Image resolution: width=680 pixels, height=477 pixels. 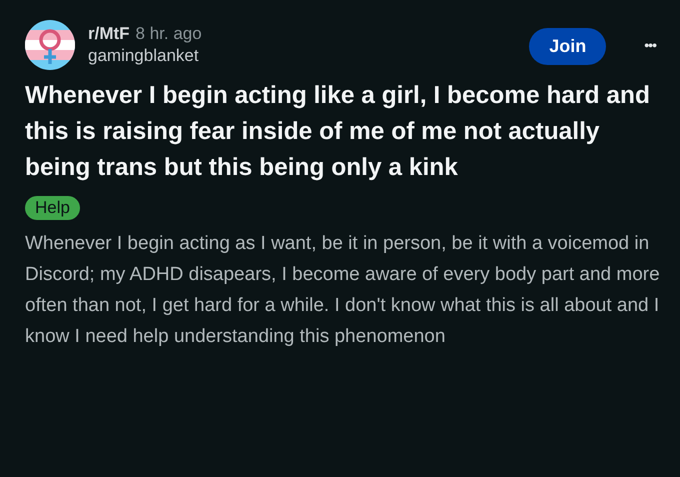 What do you see at coordinates (650, 45) in the screenshot?
I see `more-button: •••` at bounding box center [650, 45].